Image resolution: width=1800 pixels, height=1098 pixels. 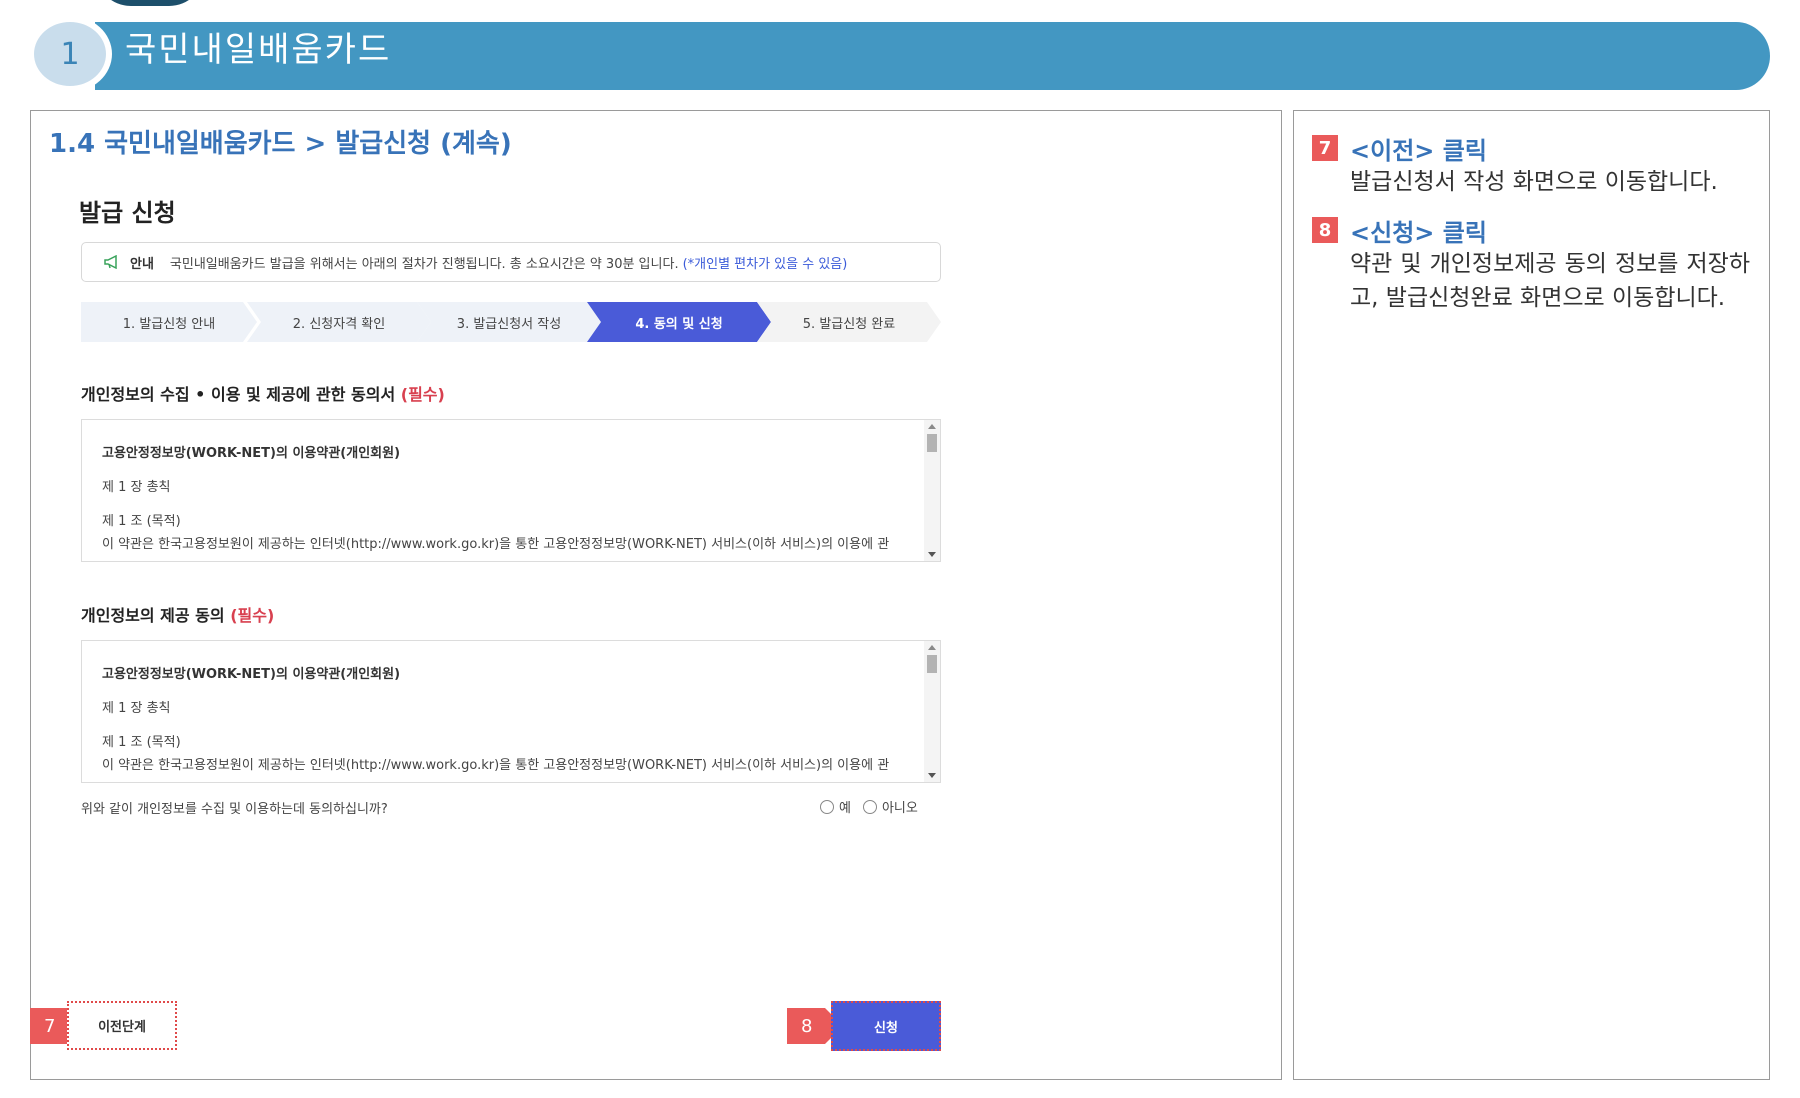 I want to click on radio-no: 아니오, so click(x=890, y=806).